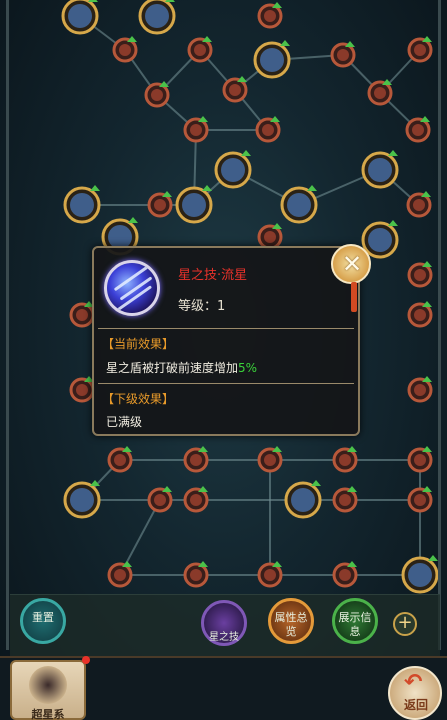  What do you see at coordinates (48, 685) in the screenshot?
I see `star-system-emblem-icon` at bounding box center [48, 685].